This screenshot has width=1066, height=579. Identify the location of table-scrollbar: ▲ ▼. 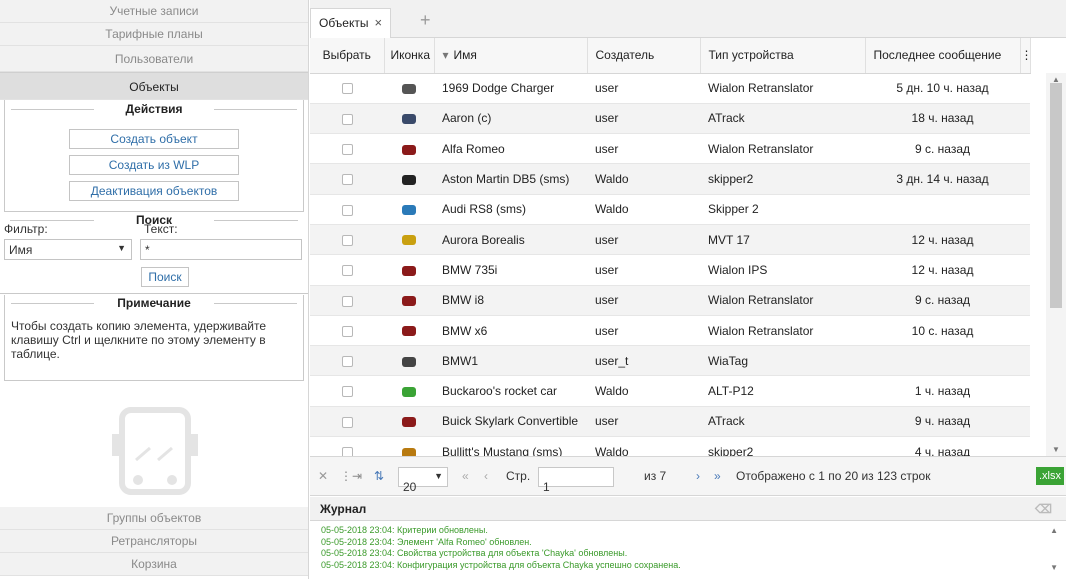
(1056, 264).